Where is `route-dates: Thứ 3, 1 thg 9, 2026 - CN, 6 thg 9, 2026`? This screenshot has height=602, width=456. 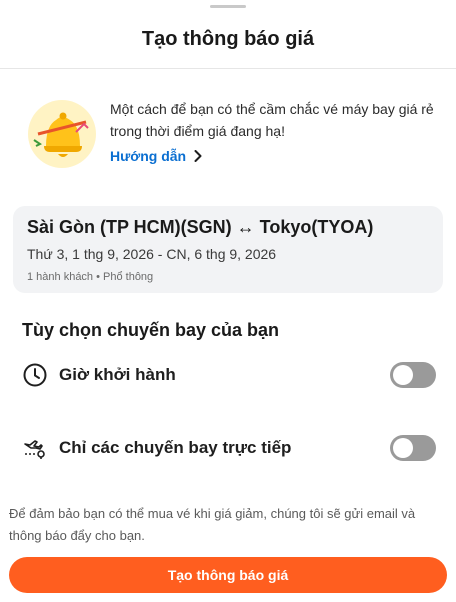
route-dates: Thứ 3, 1 thg 9, 2026 - CN, 6 thg 9, 2026 is located at coordinates (152, 254).